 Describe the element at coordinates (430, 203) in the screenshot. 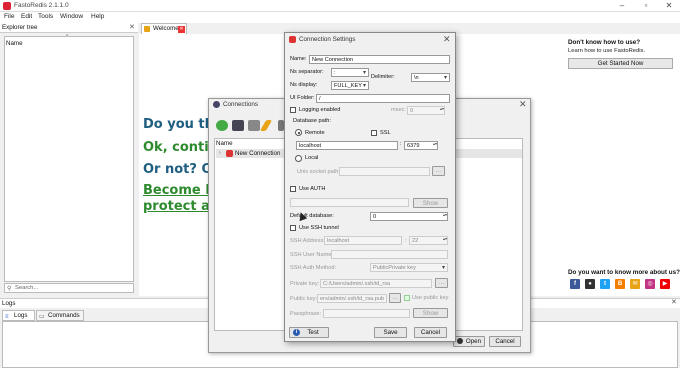

I see `show-auth-button: Show` at that location.